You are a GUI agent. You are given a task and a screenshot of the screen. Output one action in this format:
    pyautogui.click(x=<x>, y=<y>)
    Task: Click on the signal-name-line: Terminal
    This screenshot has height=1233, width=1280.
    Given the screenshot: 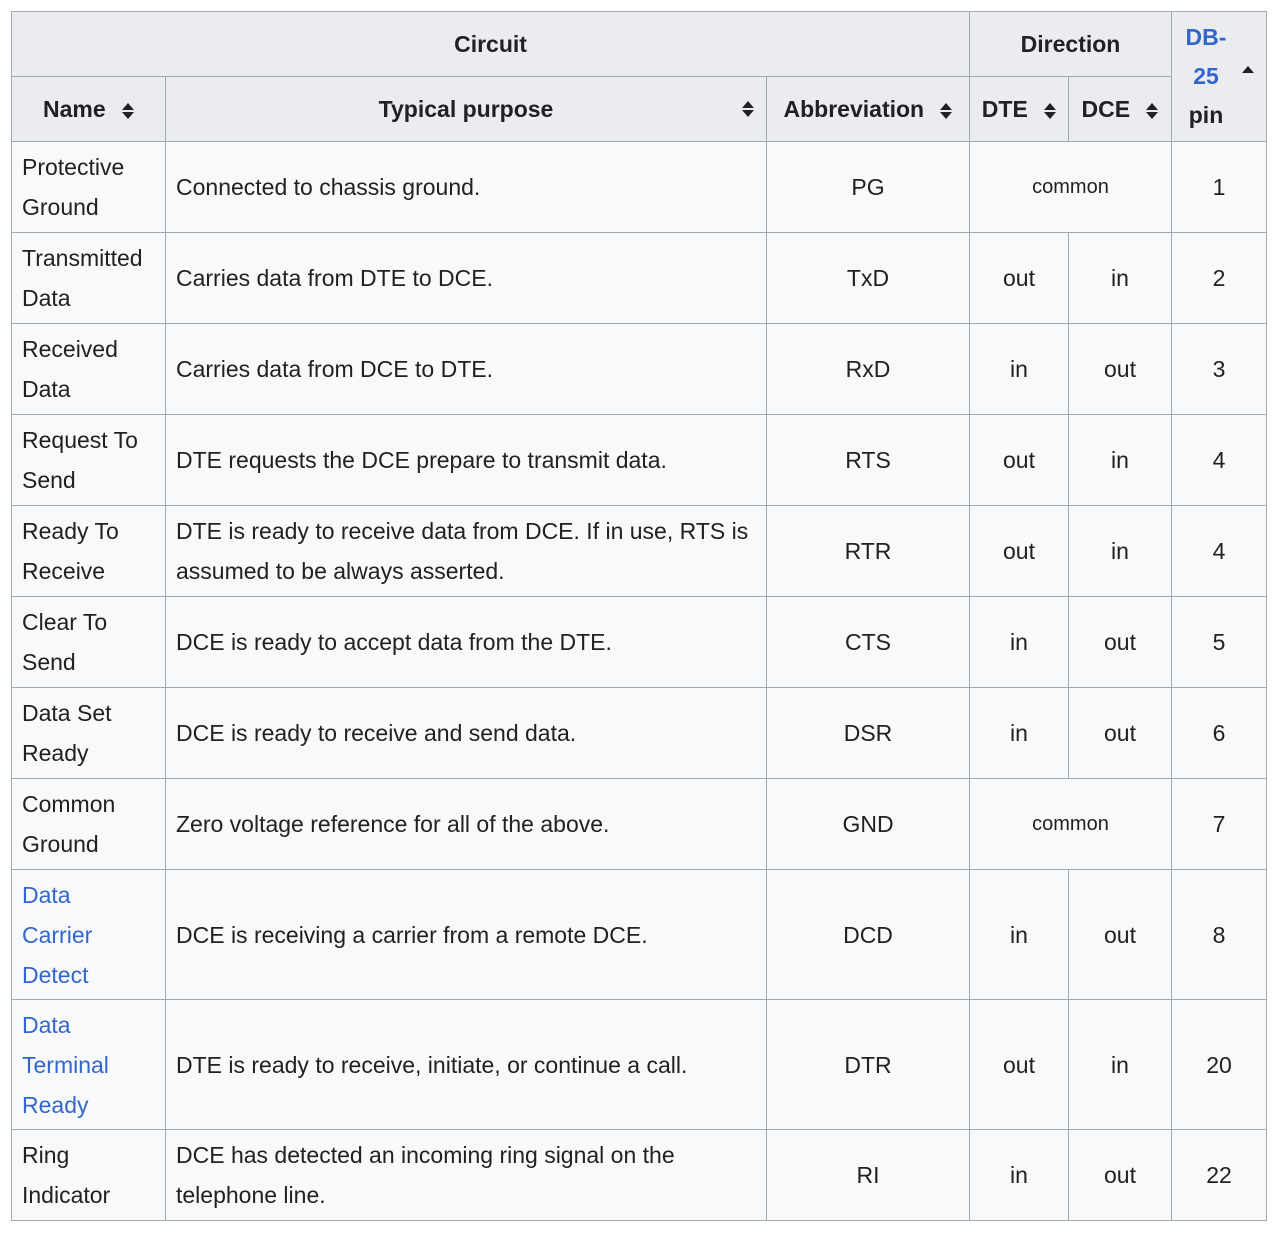 What is the action you would take?
    pyautogui.click(x=88, y=1065)
    